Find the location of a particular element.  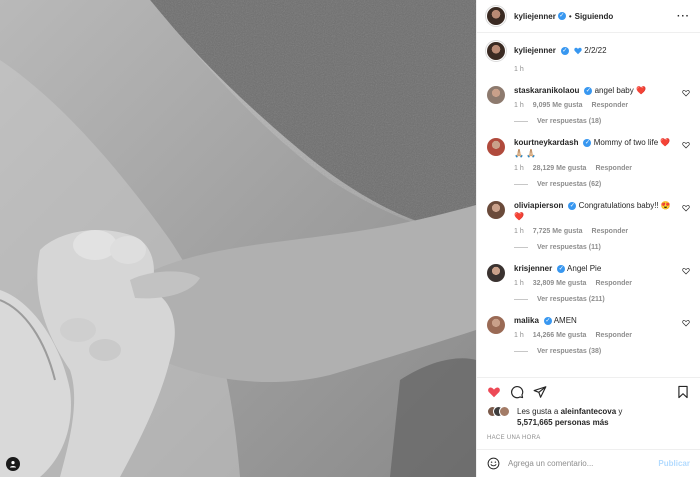

more-icon: ··· is located at coordinates (683, 16).